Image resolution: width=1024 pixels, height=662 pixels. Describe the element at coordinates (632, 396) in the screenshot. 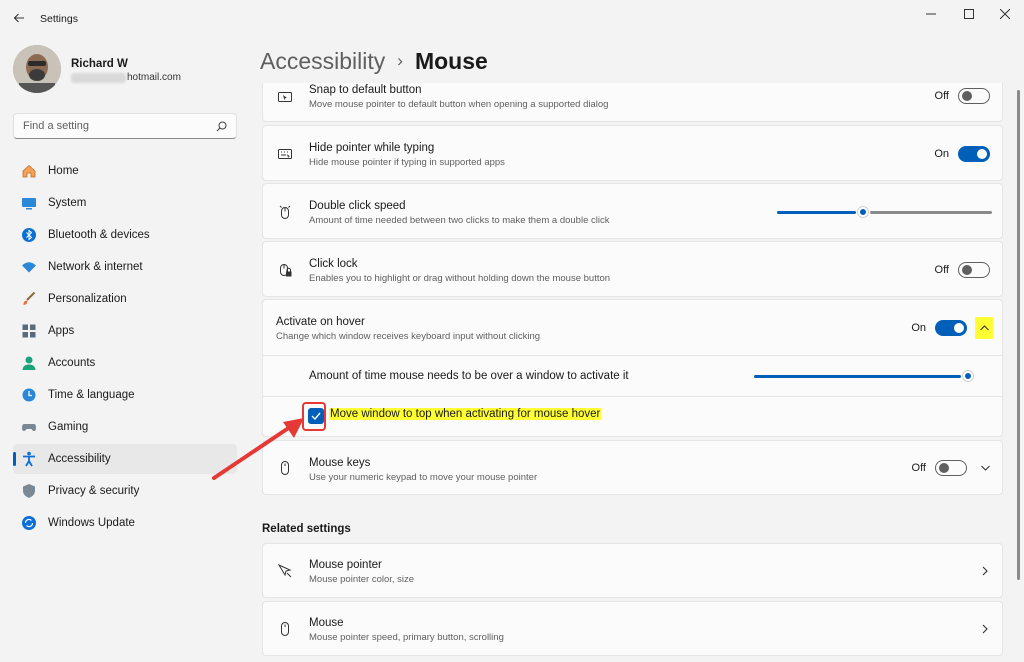

I see `divider` at that location.